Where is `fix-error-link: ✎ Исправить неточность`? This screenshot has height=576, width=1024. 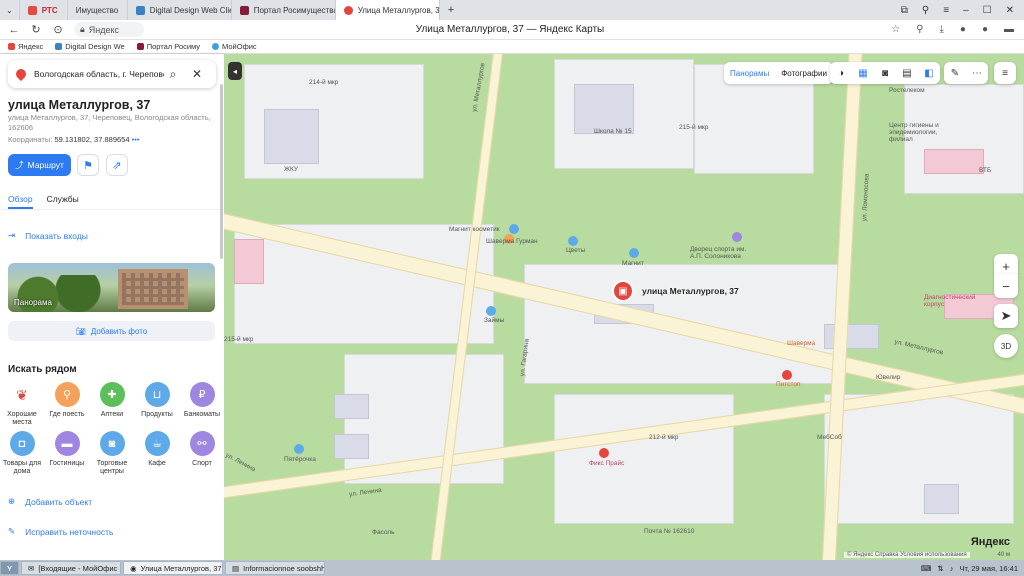
fix-error-link: ✎ Исправить неточность is located at coordinates (60, 531).